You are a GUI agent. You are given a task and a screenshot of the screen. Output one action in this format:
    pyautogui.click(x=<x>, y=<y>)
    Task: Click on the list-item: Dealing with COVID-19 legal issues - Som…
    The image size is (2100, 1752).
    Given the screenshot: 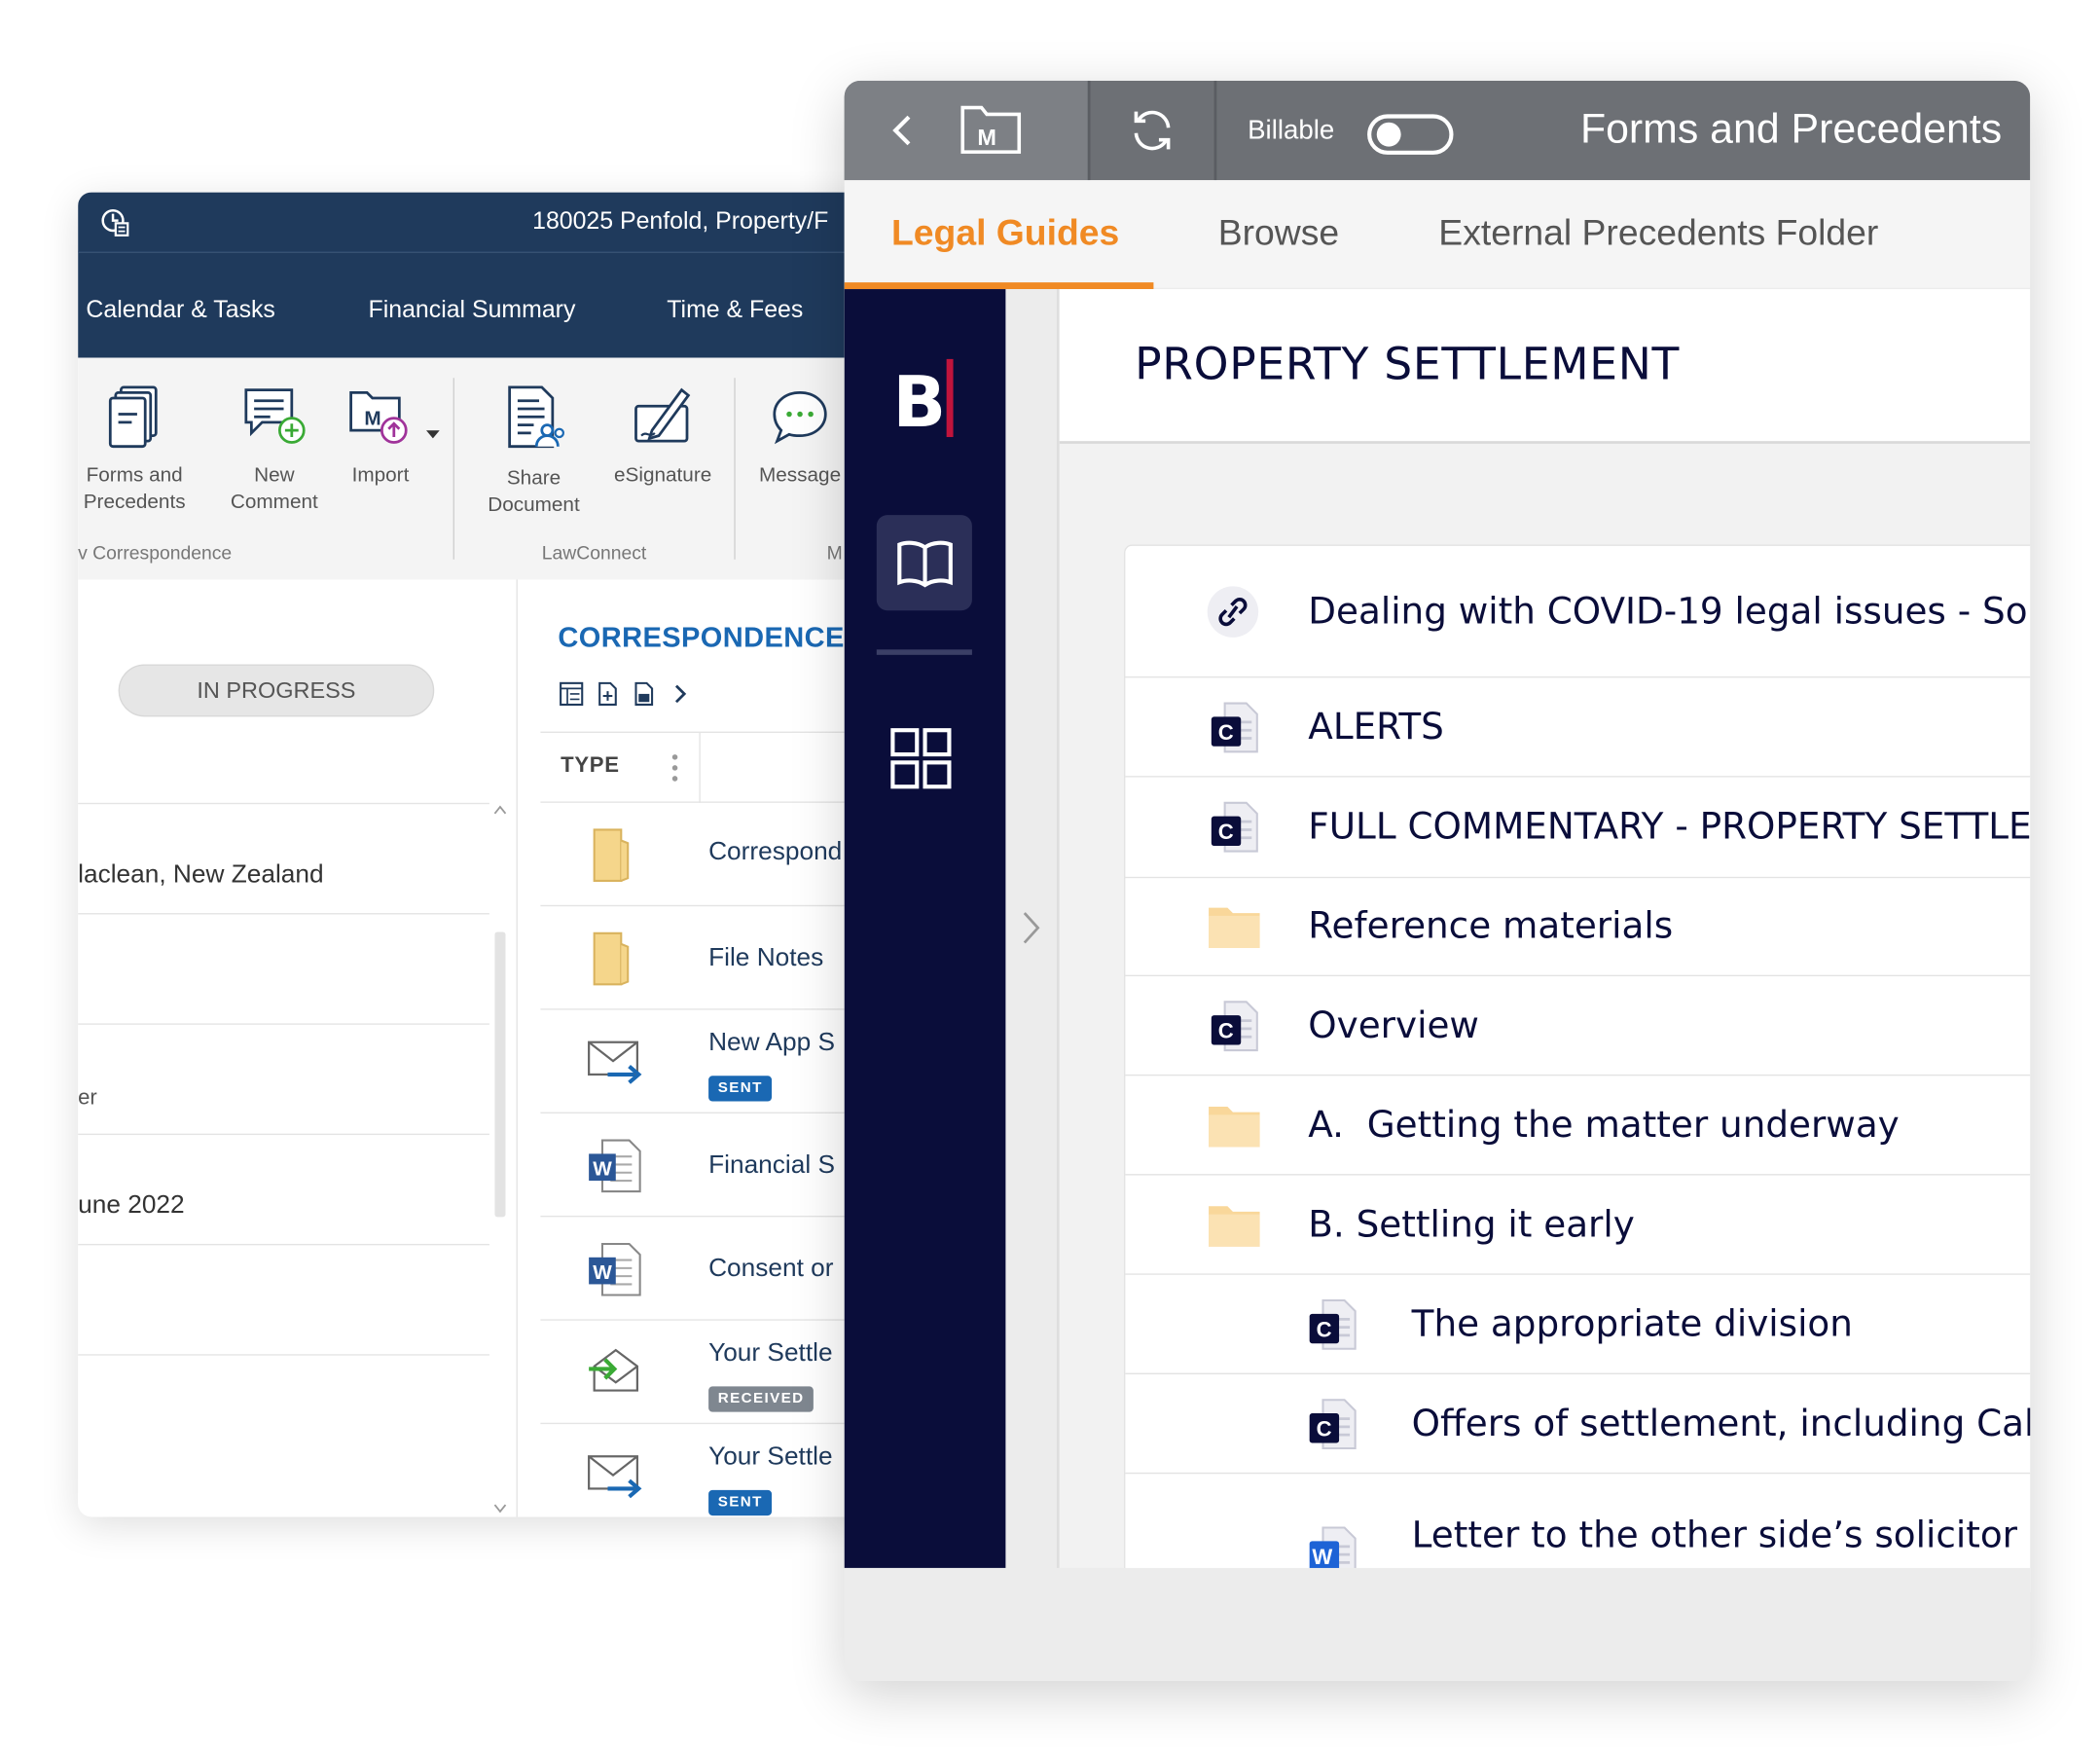 What is the action you would take?
    pyautogui.click(x=1578, y=612)
    